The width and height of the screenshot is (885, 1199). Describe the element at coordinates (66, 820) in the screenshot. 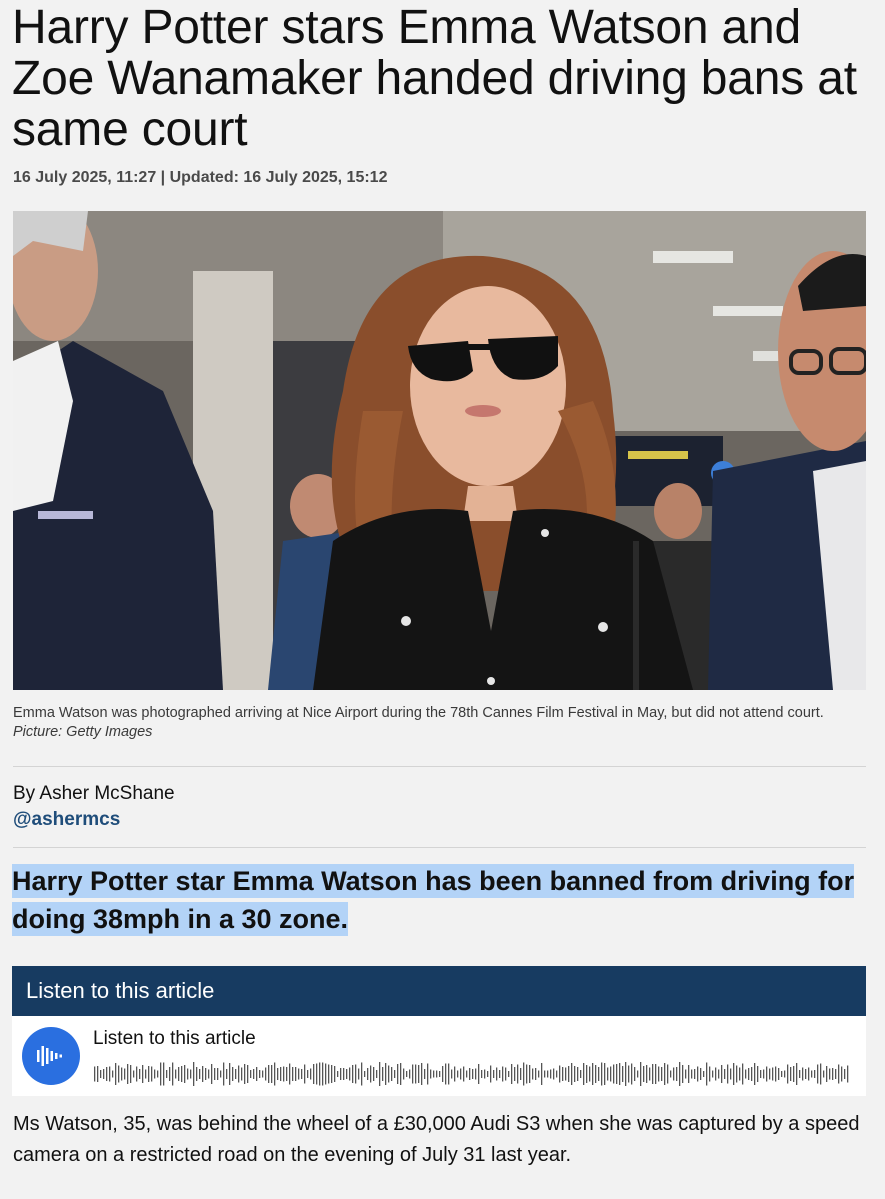

I see `author-handle-link: @ashermcs` at that location.